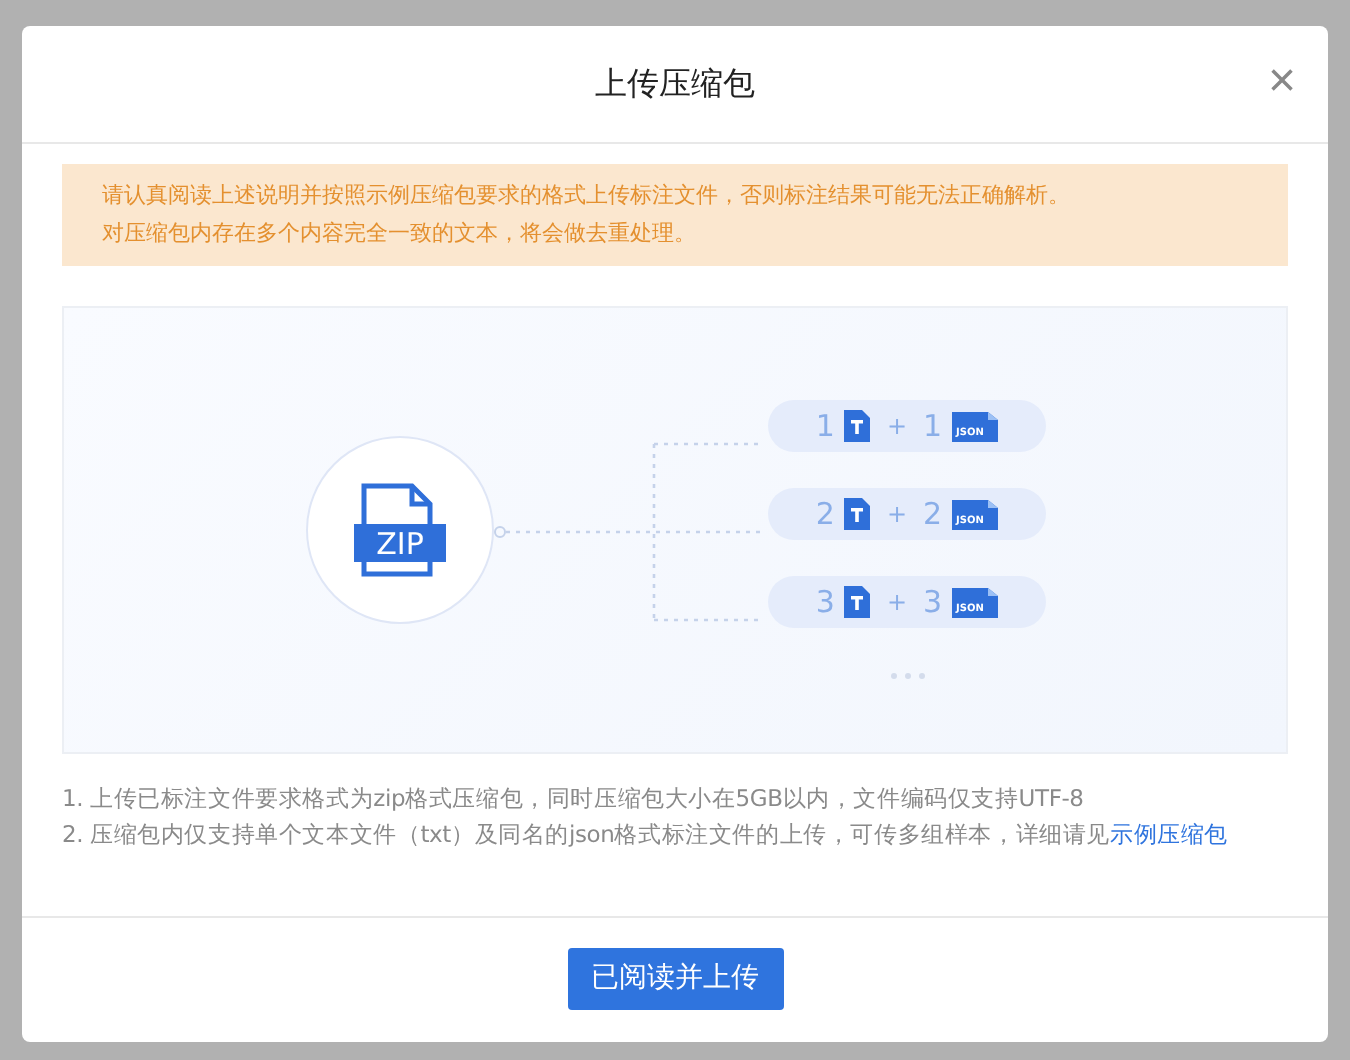  I want to click on rule-text: 2. 压缩包内仅支持单个文本文件（txt）及同名的json格式标注文件的上传，可传多组样本，详细请见示例压缩包, so click(646, 834).